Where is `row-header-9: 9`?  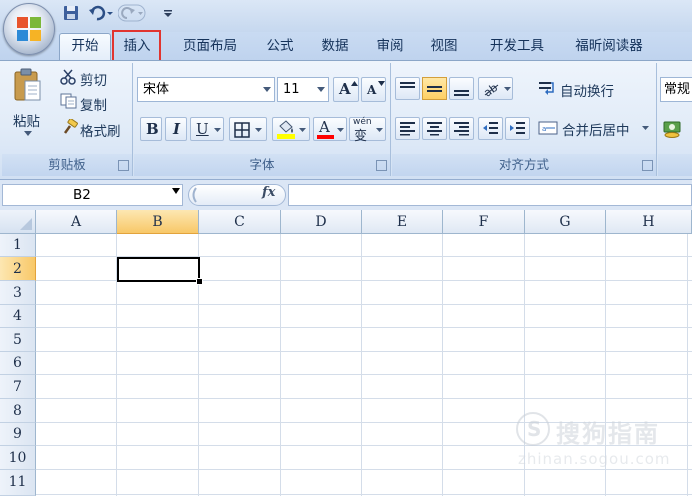 row-header-9: 9 is located at coordinates (18, 434).